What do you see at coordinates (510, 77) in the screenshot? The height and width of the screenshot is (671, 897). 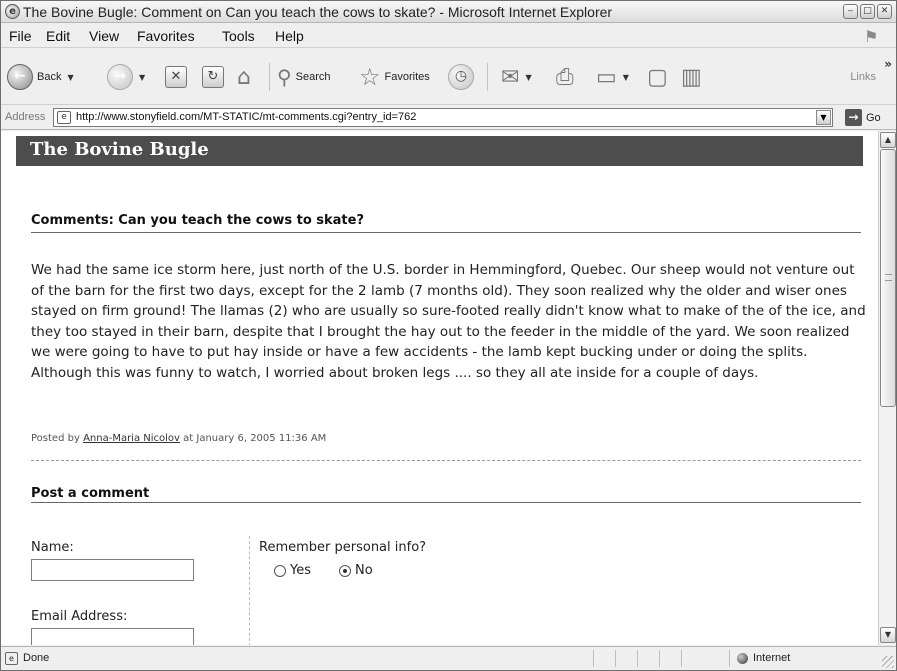 I see `mail-icon: ✉` at bounding box center [510, 77].